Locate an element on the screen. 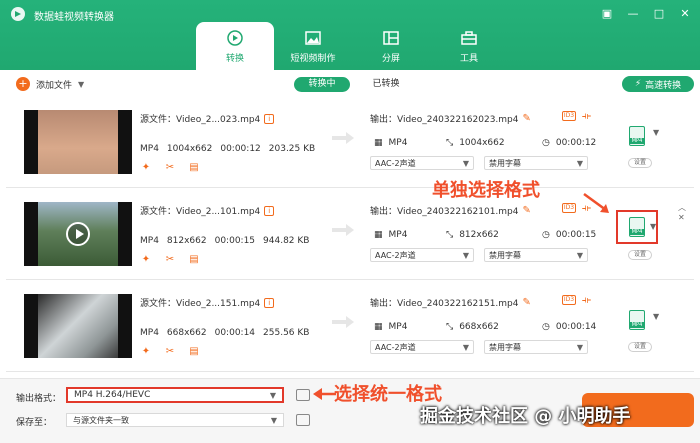 This screenshot has height=443, width=700. output-format: ▦ MP4 is located at coordinates (390, 327).